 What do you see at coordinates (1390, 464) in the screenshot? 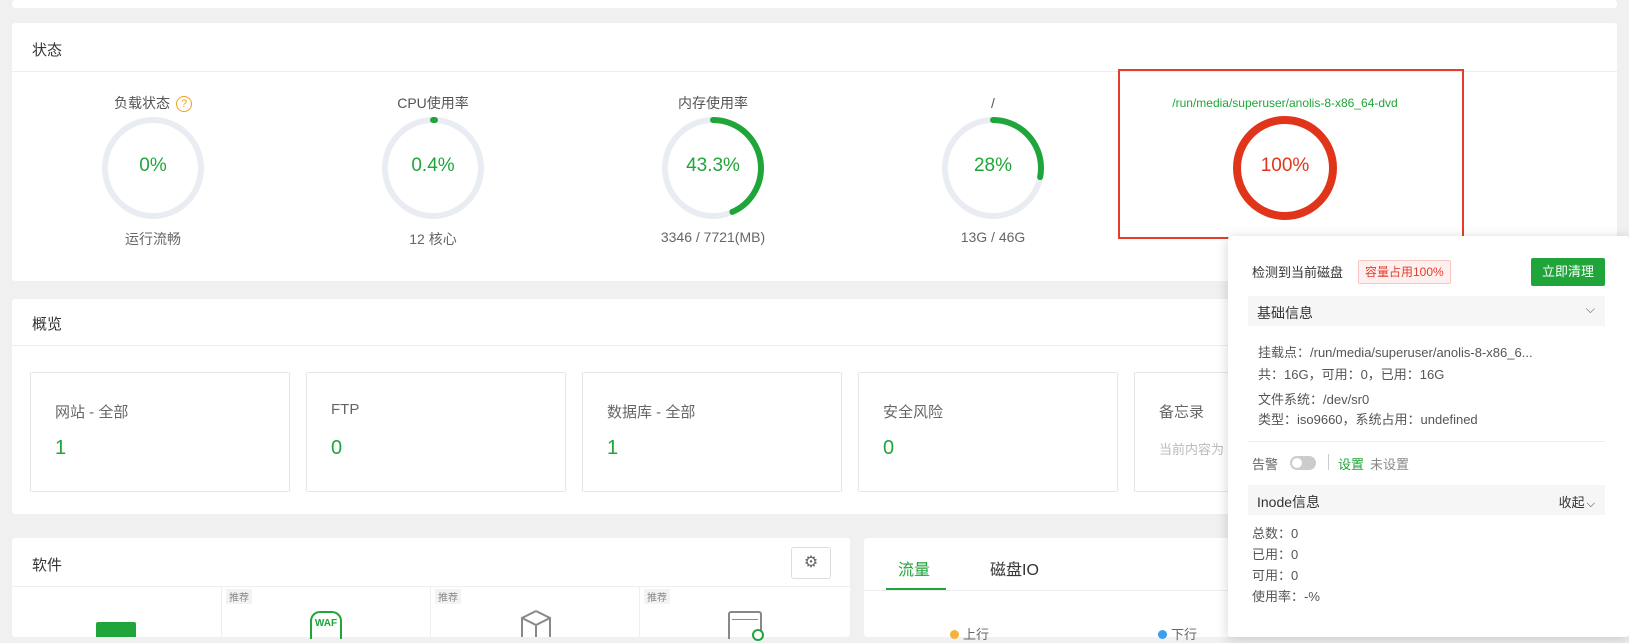
I see `alarm-unset-text: 未设置` at bounding box center [1390, 464].